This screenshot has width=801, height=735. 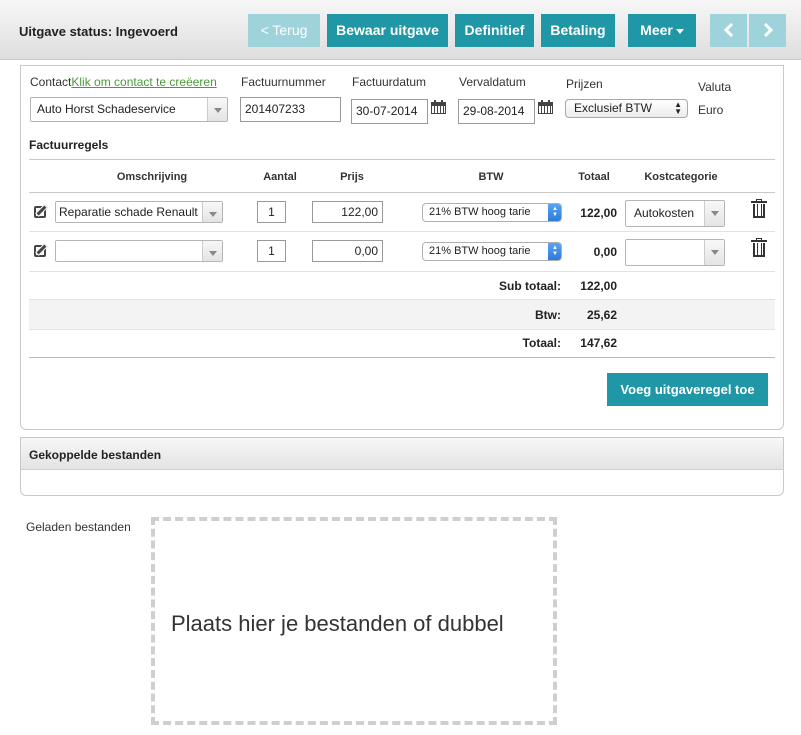 What do you see at coordinates (402, 454) in the screenshot?
I see `attached-files-header: Gekoppelde bestanden` at bounding box center [402, 454].